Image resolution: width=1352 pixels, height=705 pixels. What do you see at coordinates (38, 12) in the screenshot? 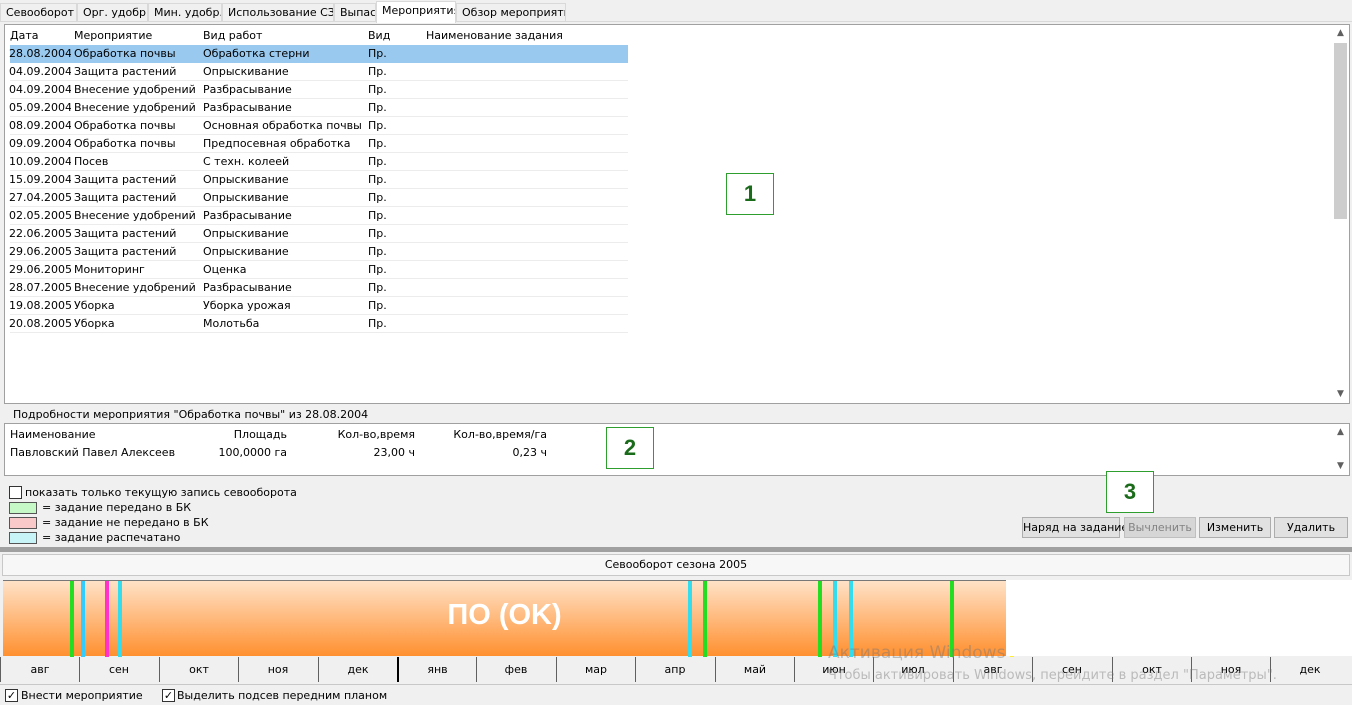
I see `tab-1: Севооборот` at bounding box center [38, 12].